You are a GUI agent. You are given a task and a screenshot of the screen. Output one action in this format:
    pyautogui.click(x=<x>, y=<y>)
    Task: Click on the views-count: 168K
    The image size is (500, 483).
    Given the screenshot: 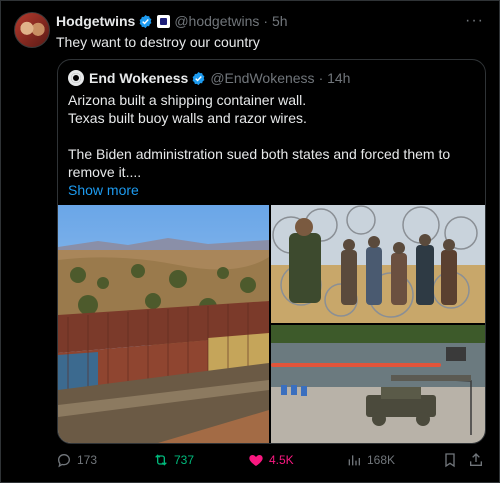 What is the action you would take?
    pyautogui.click(x=381, y=460)
    